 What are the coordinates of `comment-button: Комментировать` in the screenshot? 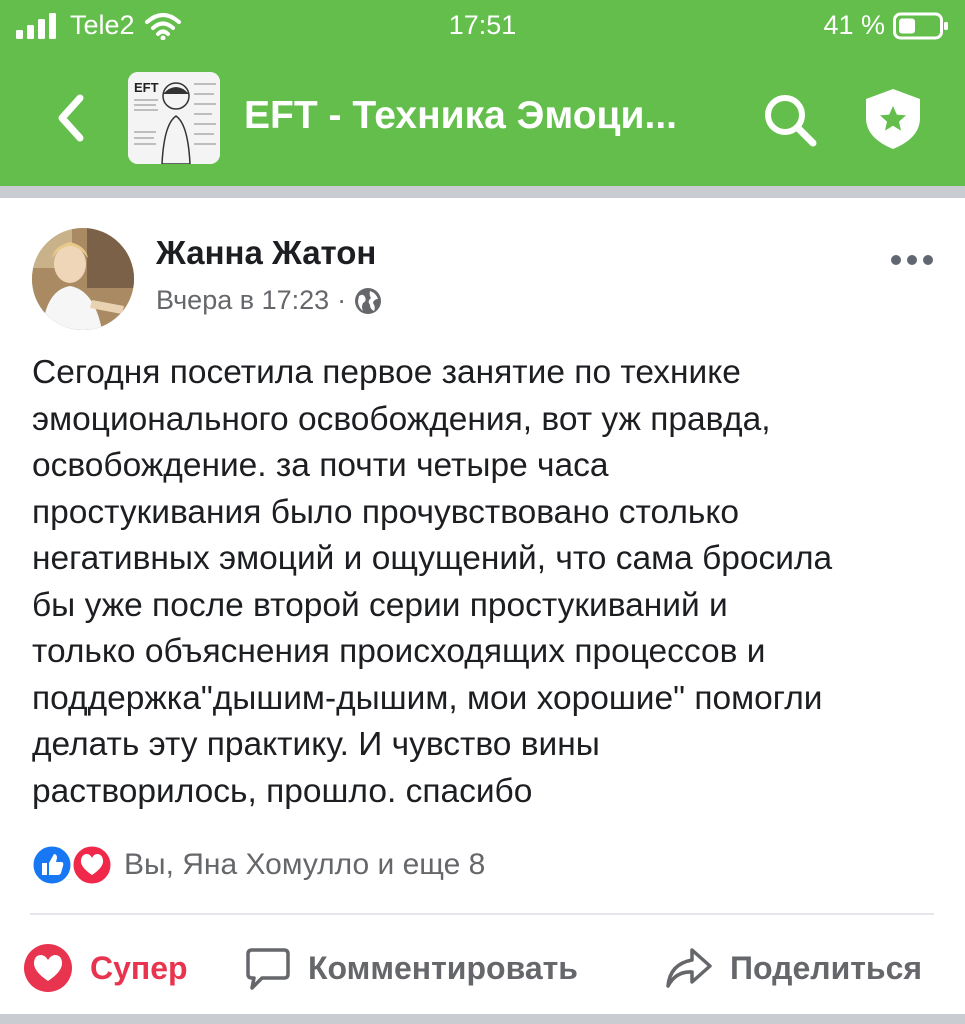 It's located at (411, 968).